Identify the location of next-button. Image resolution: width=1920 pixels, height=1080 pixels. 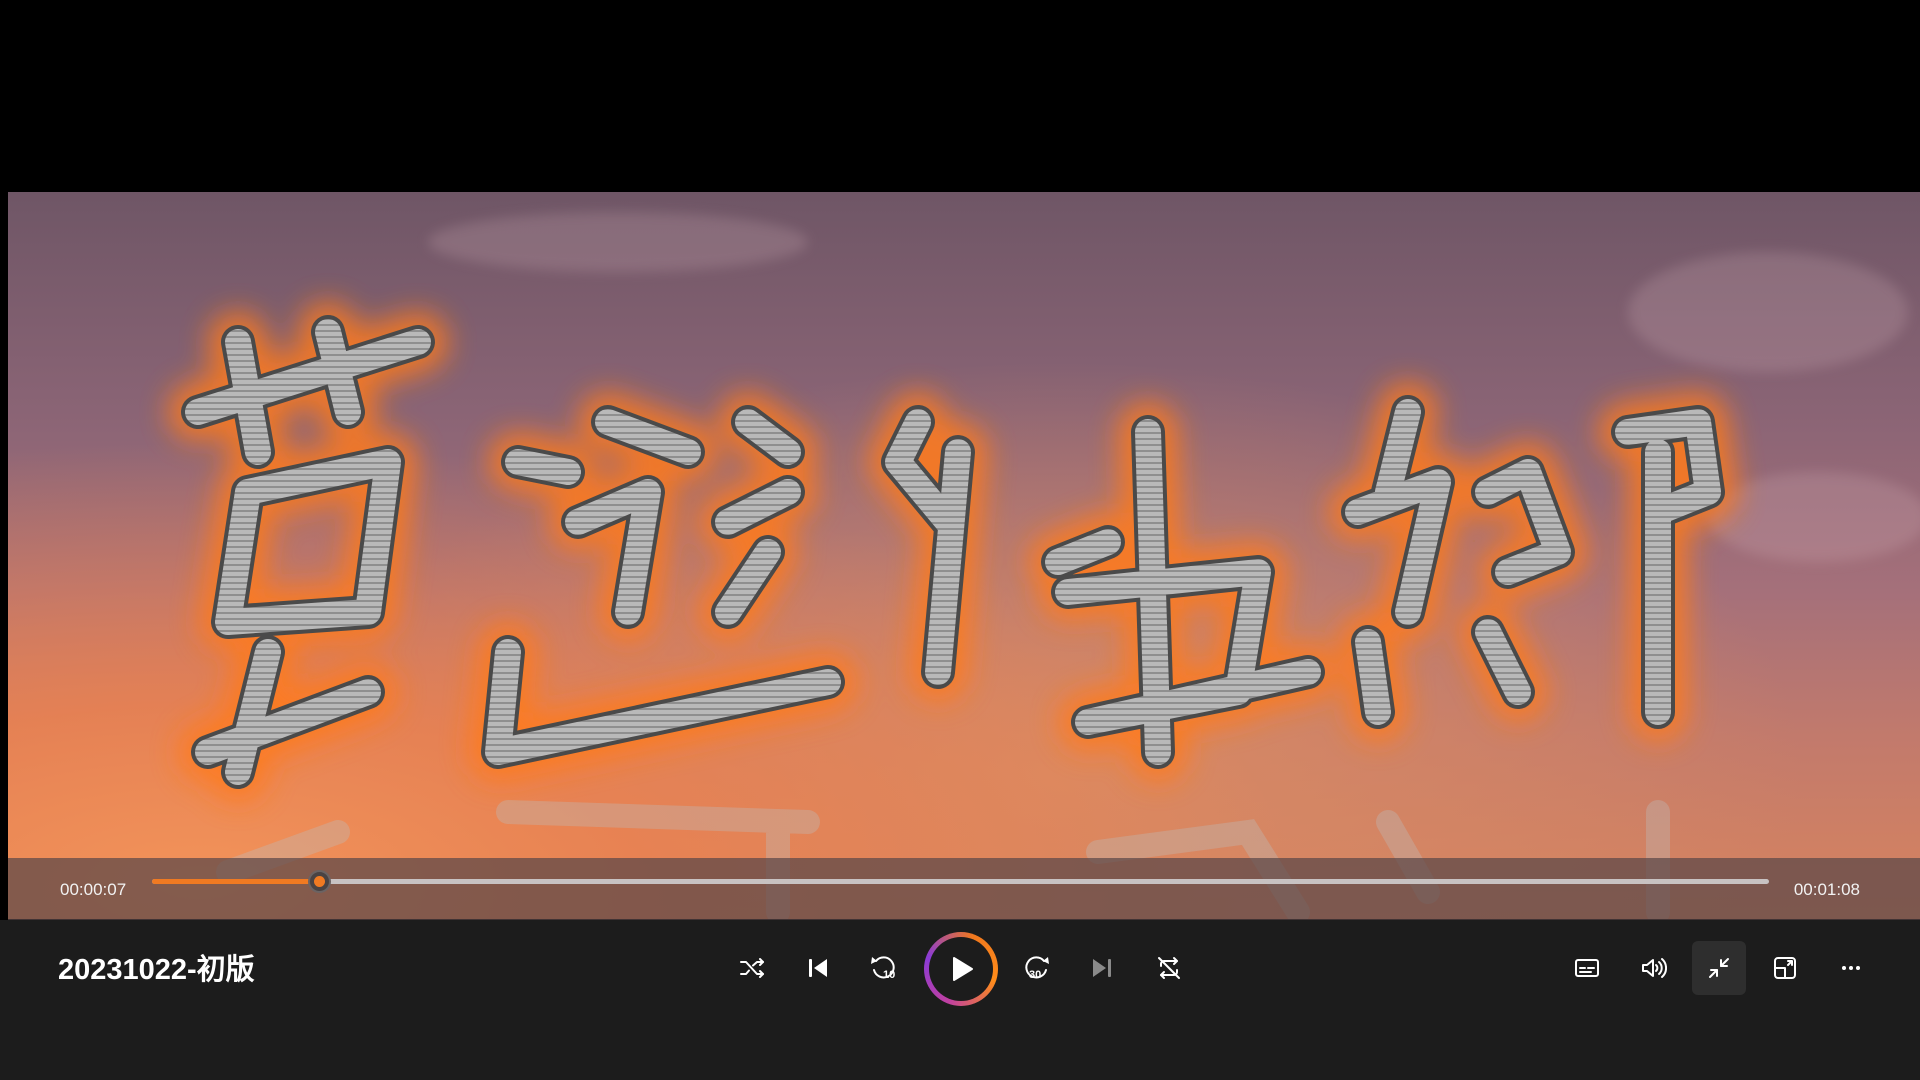
(1102, 968).